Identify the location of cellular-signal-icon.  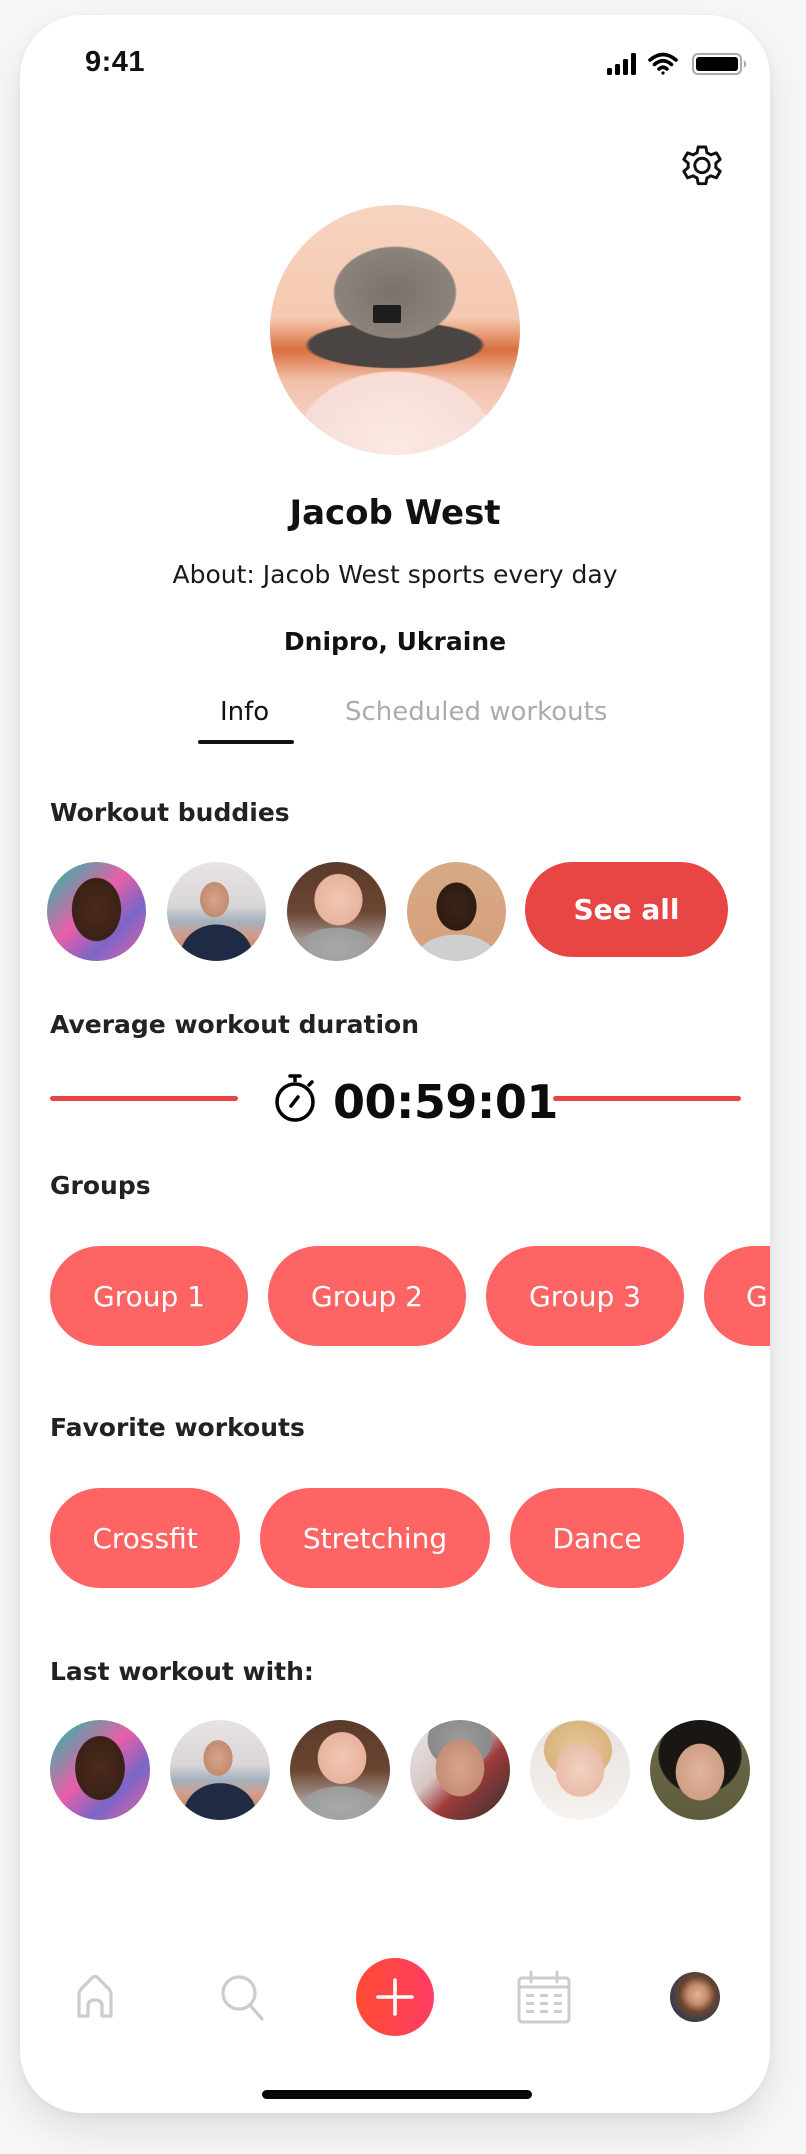
(621, 64).